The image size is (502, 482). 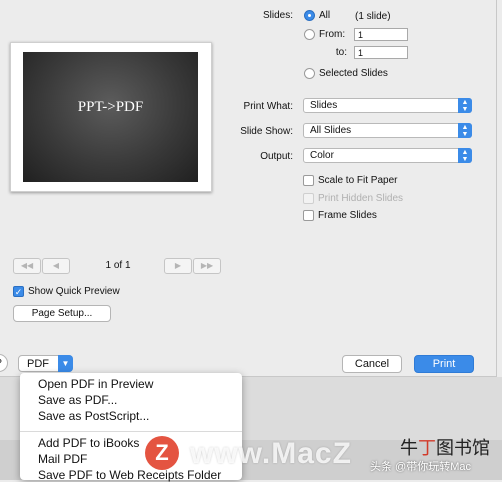 I want to click on slide-thumbnail: PPT->PDF, so click(x=110, y=117).